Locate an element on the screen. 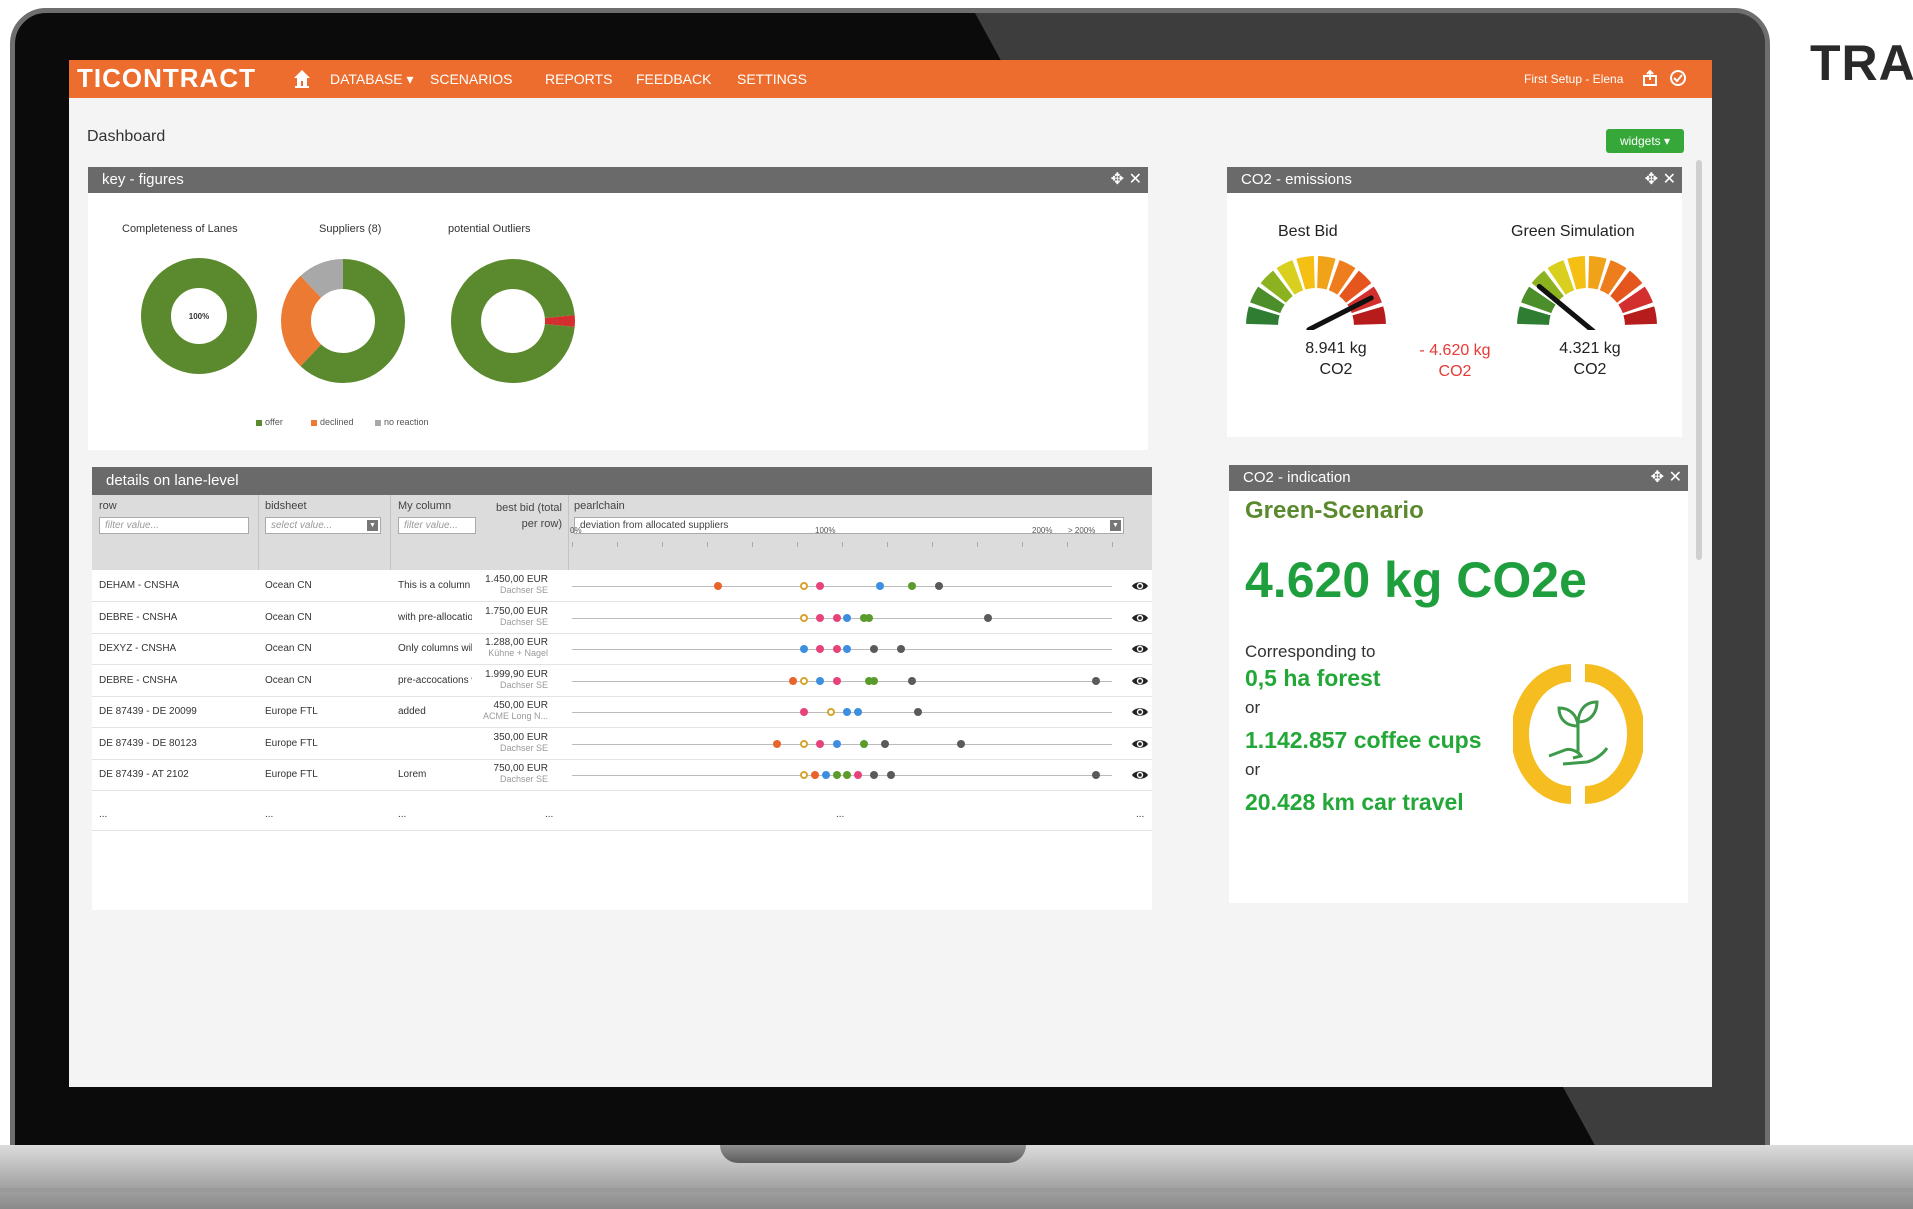  user-setup-label: First Setup - Elena is located at coordinates (1573, 79).